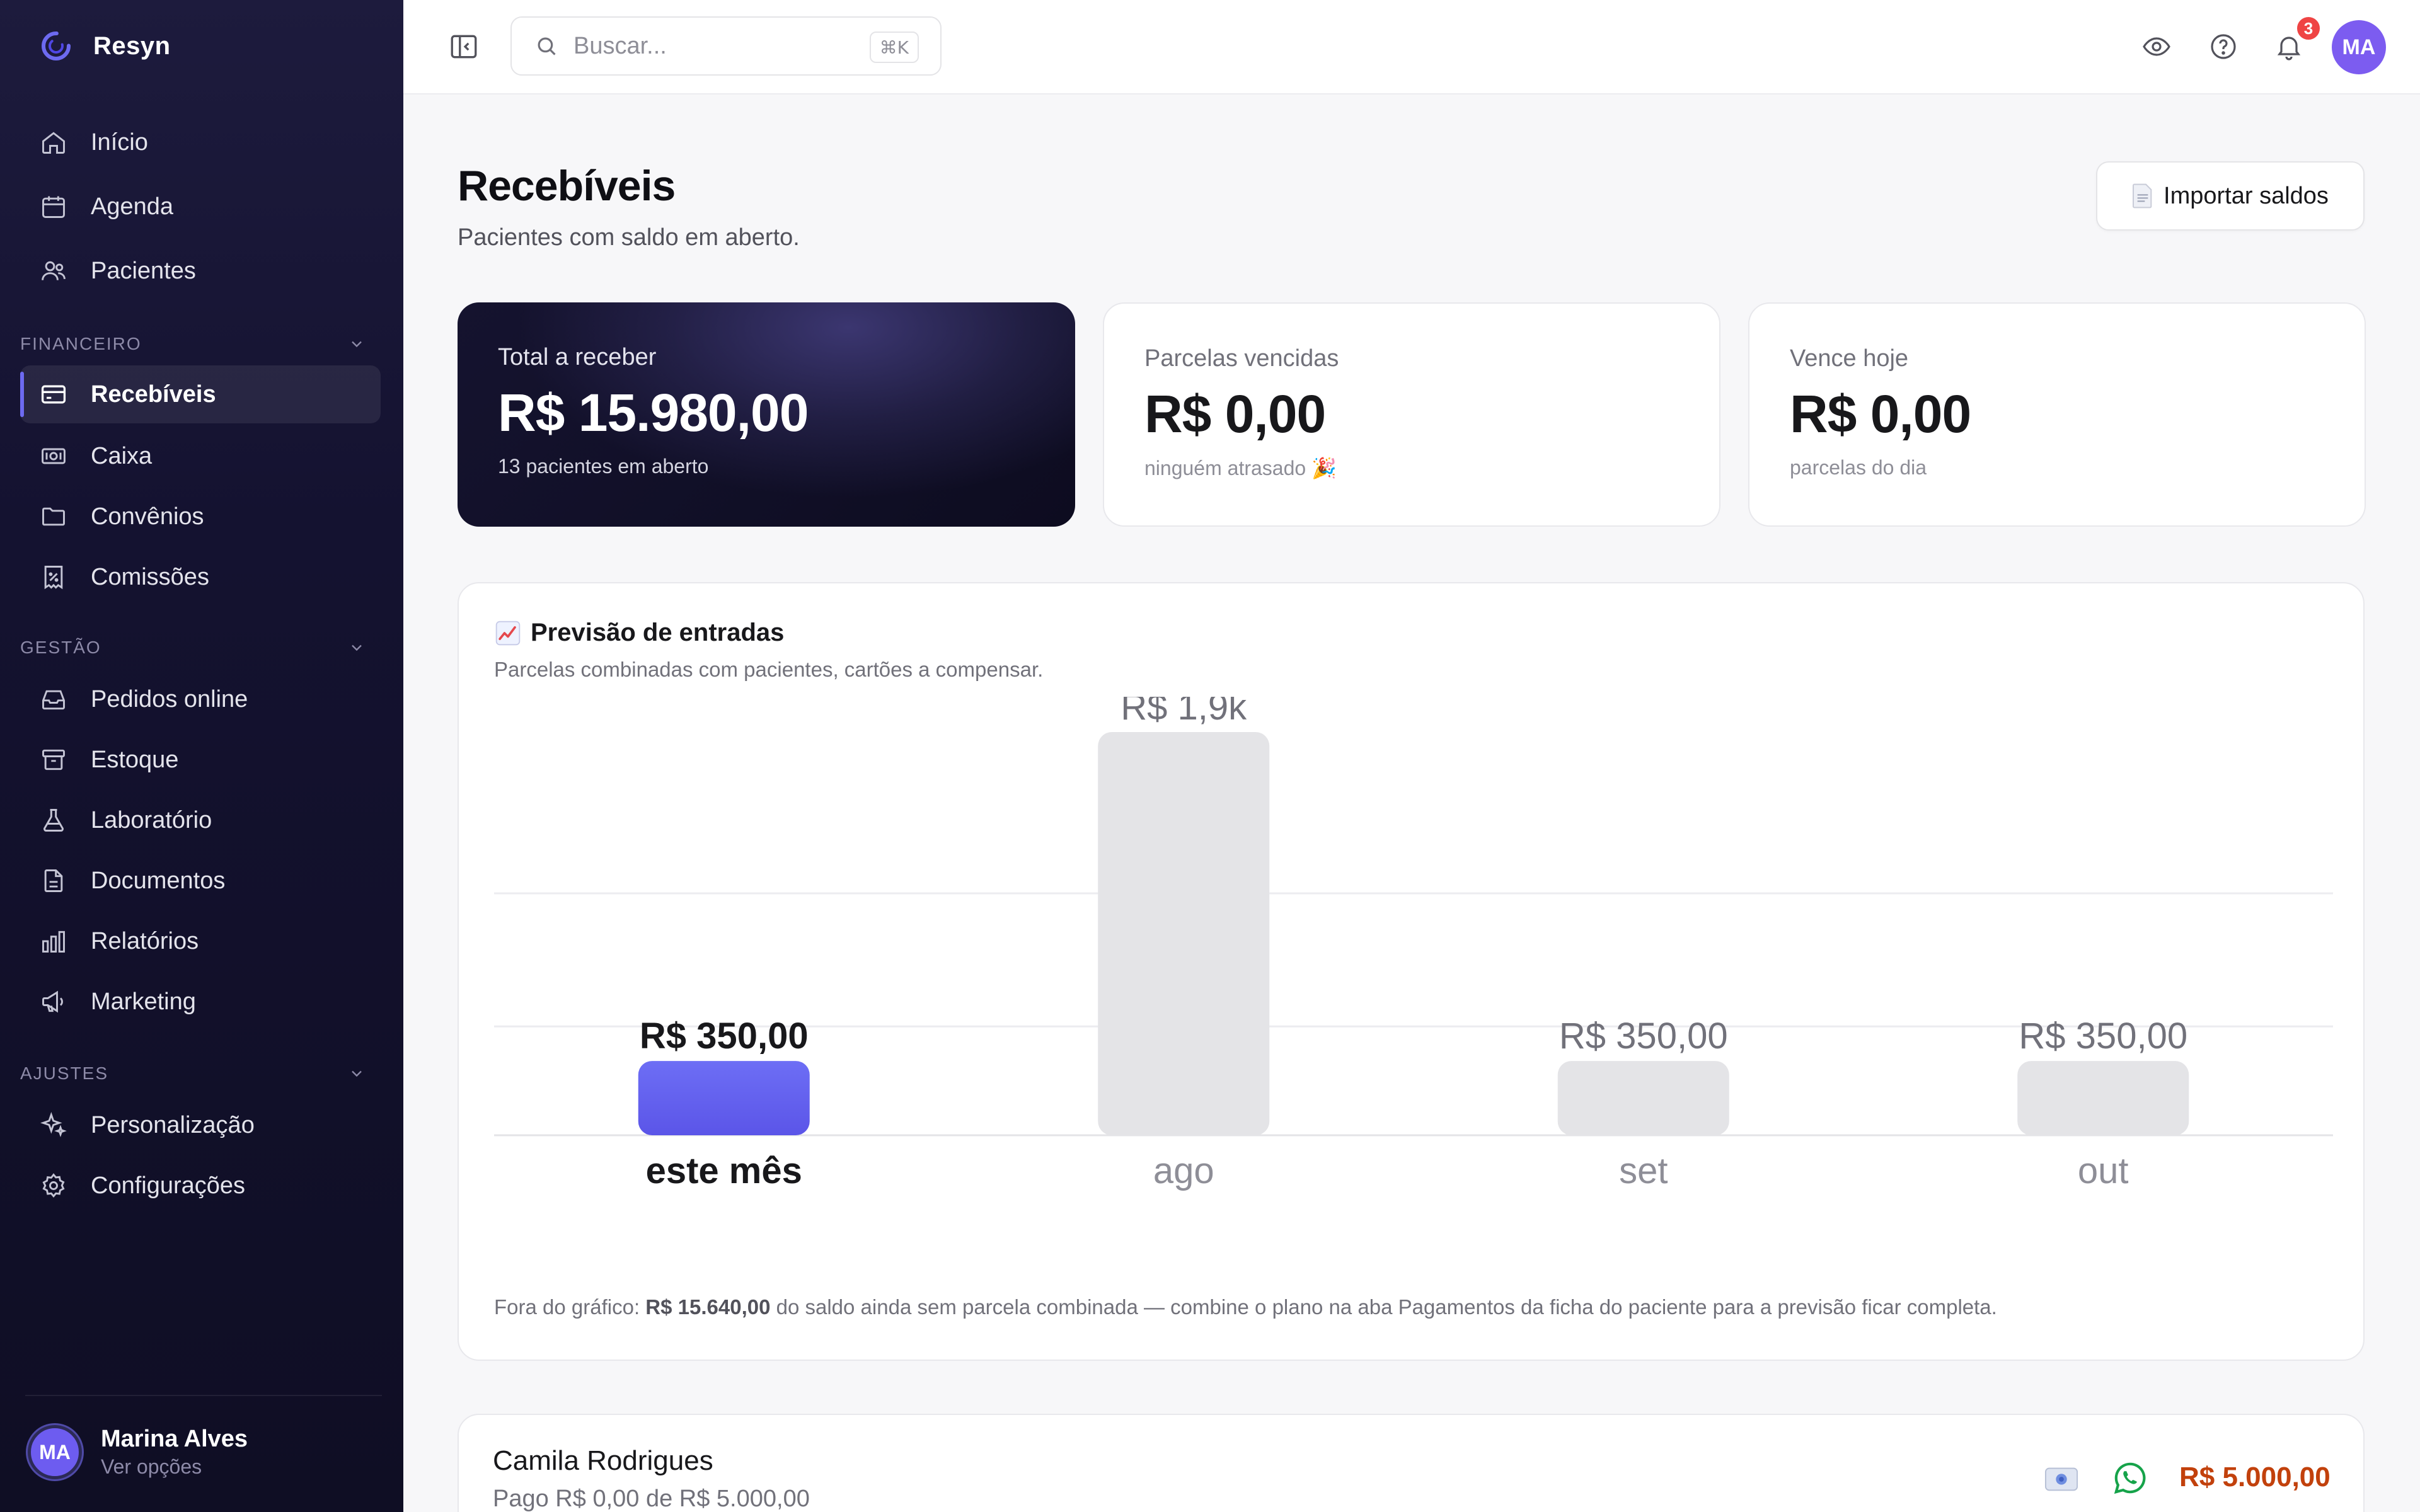 Image resolution: width=2420 pixels, height=1512 pixels. What do you see at coordinates (567, 186) in the screenshot?
I see `page-title: Recebíveis` at bounding box center [567, 186].